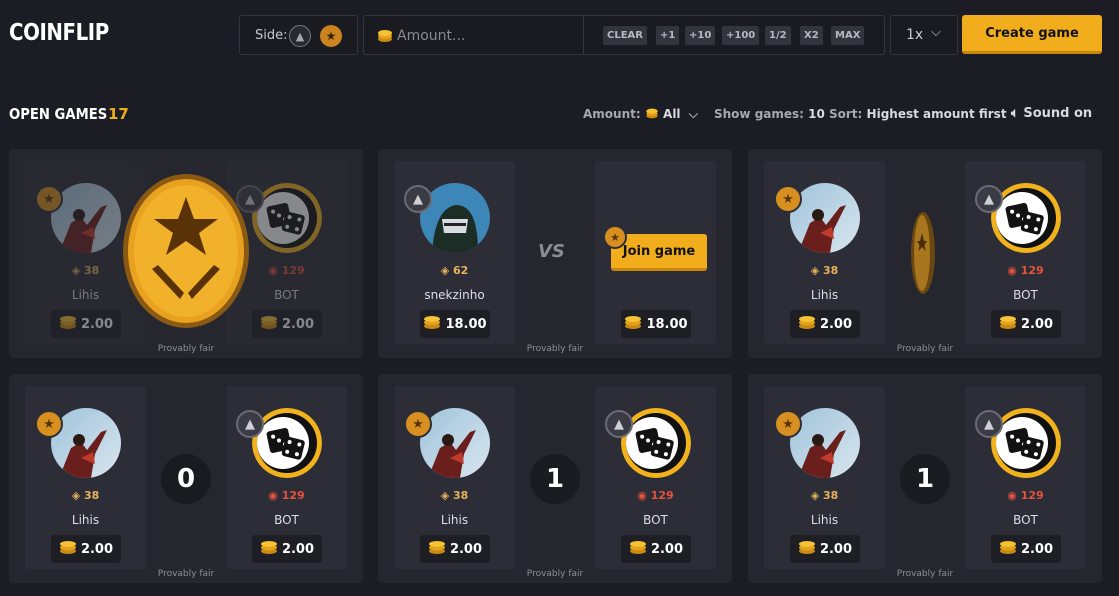 Image resolution: width=1119 pixels, height=596 pixels. I want to click on plus-1-chip: +1, so click(668, 35).